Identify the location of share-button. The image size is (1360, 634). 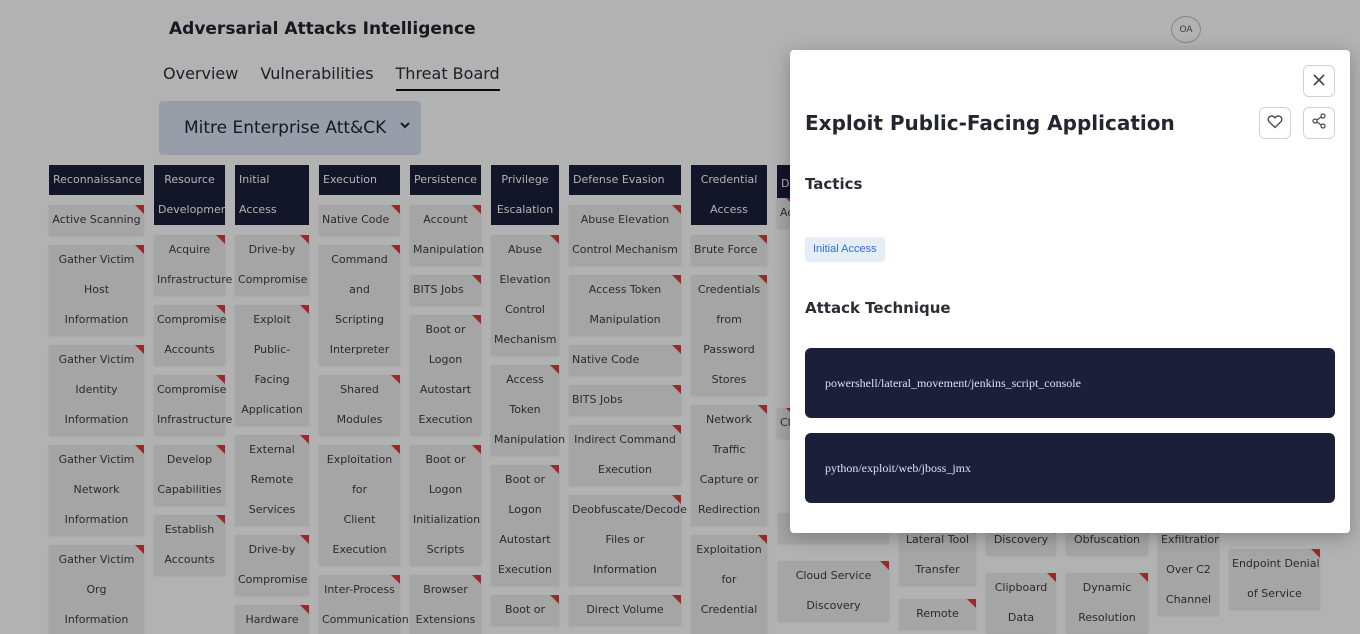
(1319, 123).